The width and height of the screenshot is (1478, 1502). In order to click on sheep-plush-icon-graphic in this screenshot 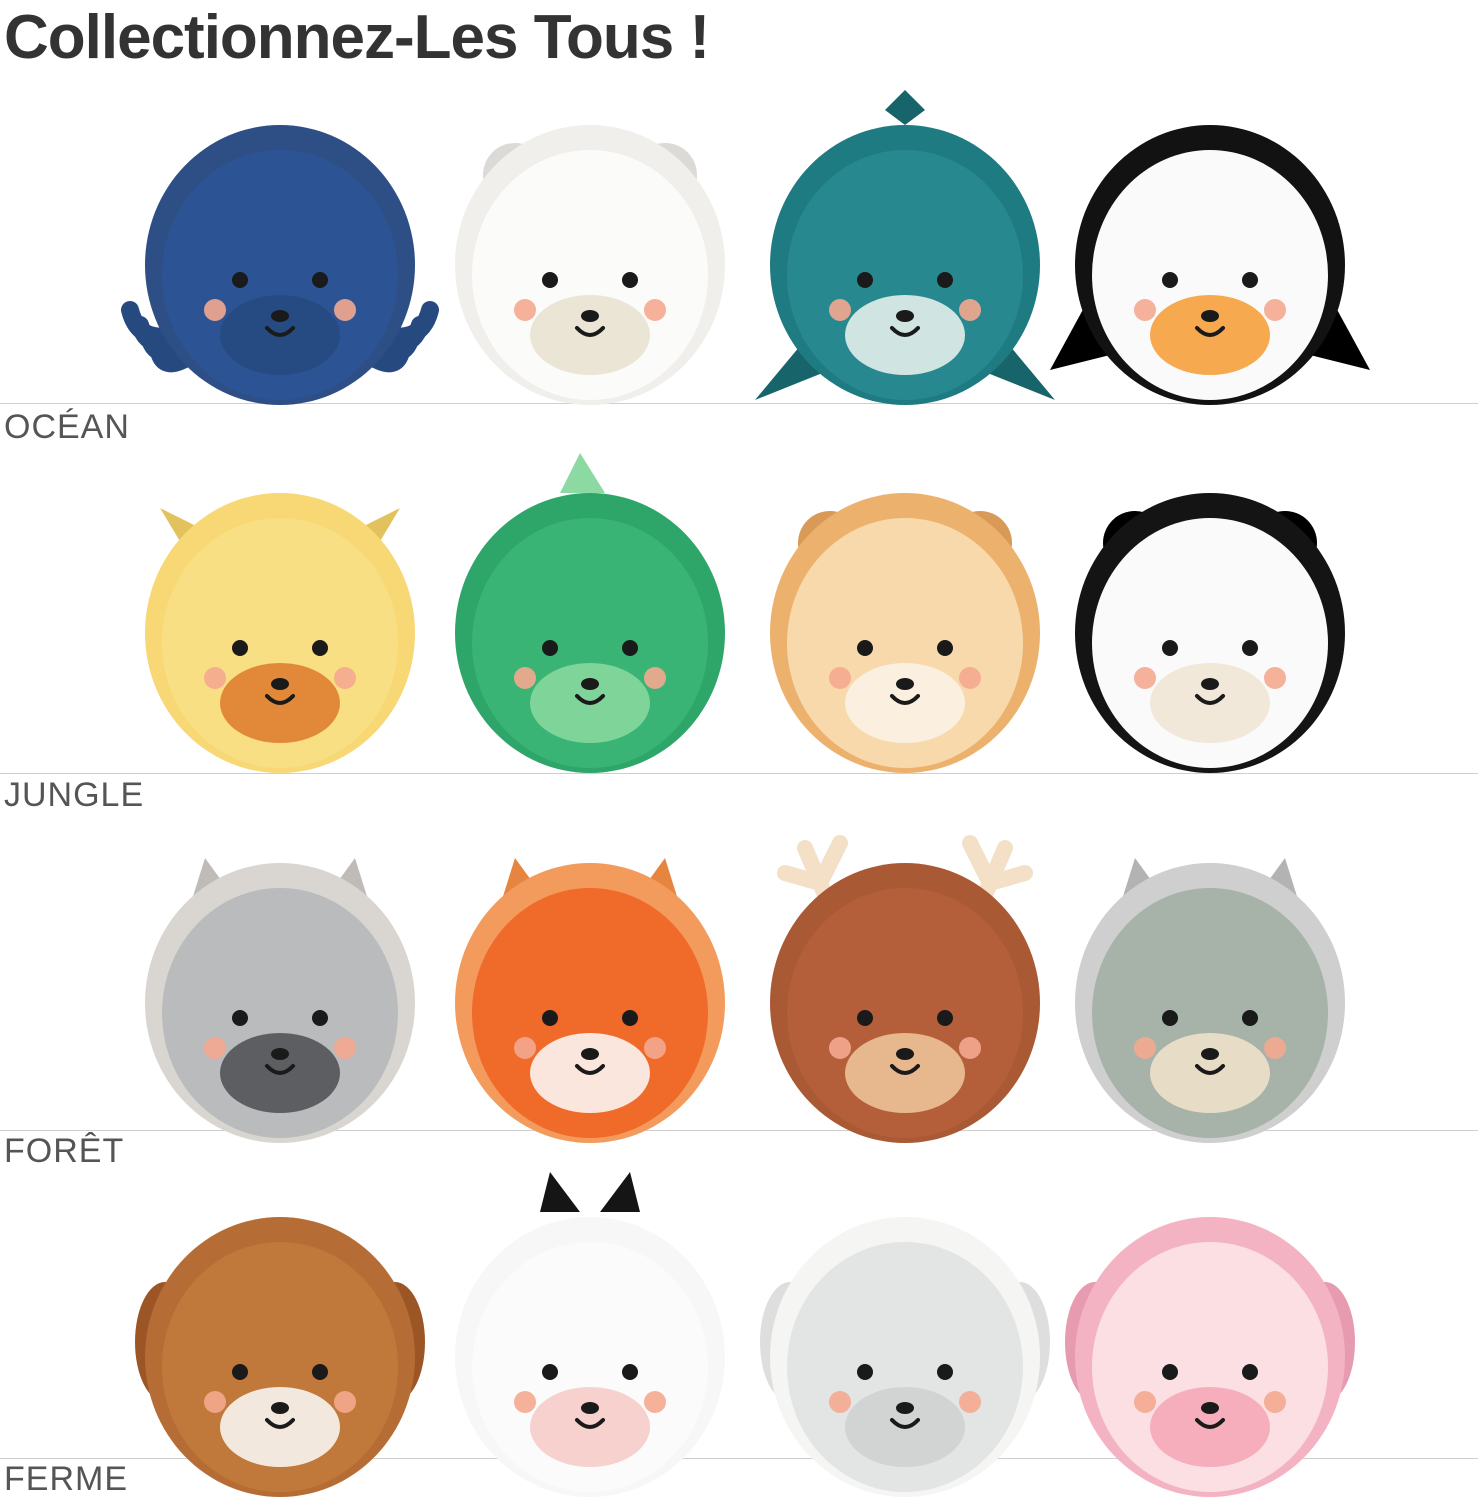, I will do `click(905, 1357)`.